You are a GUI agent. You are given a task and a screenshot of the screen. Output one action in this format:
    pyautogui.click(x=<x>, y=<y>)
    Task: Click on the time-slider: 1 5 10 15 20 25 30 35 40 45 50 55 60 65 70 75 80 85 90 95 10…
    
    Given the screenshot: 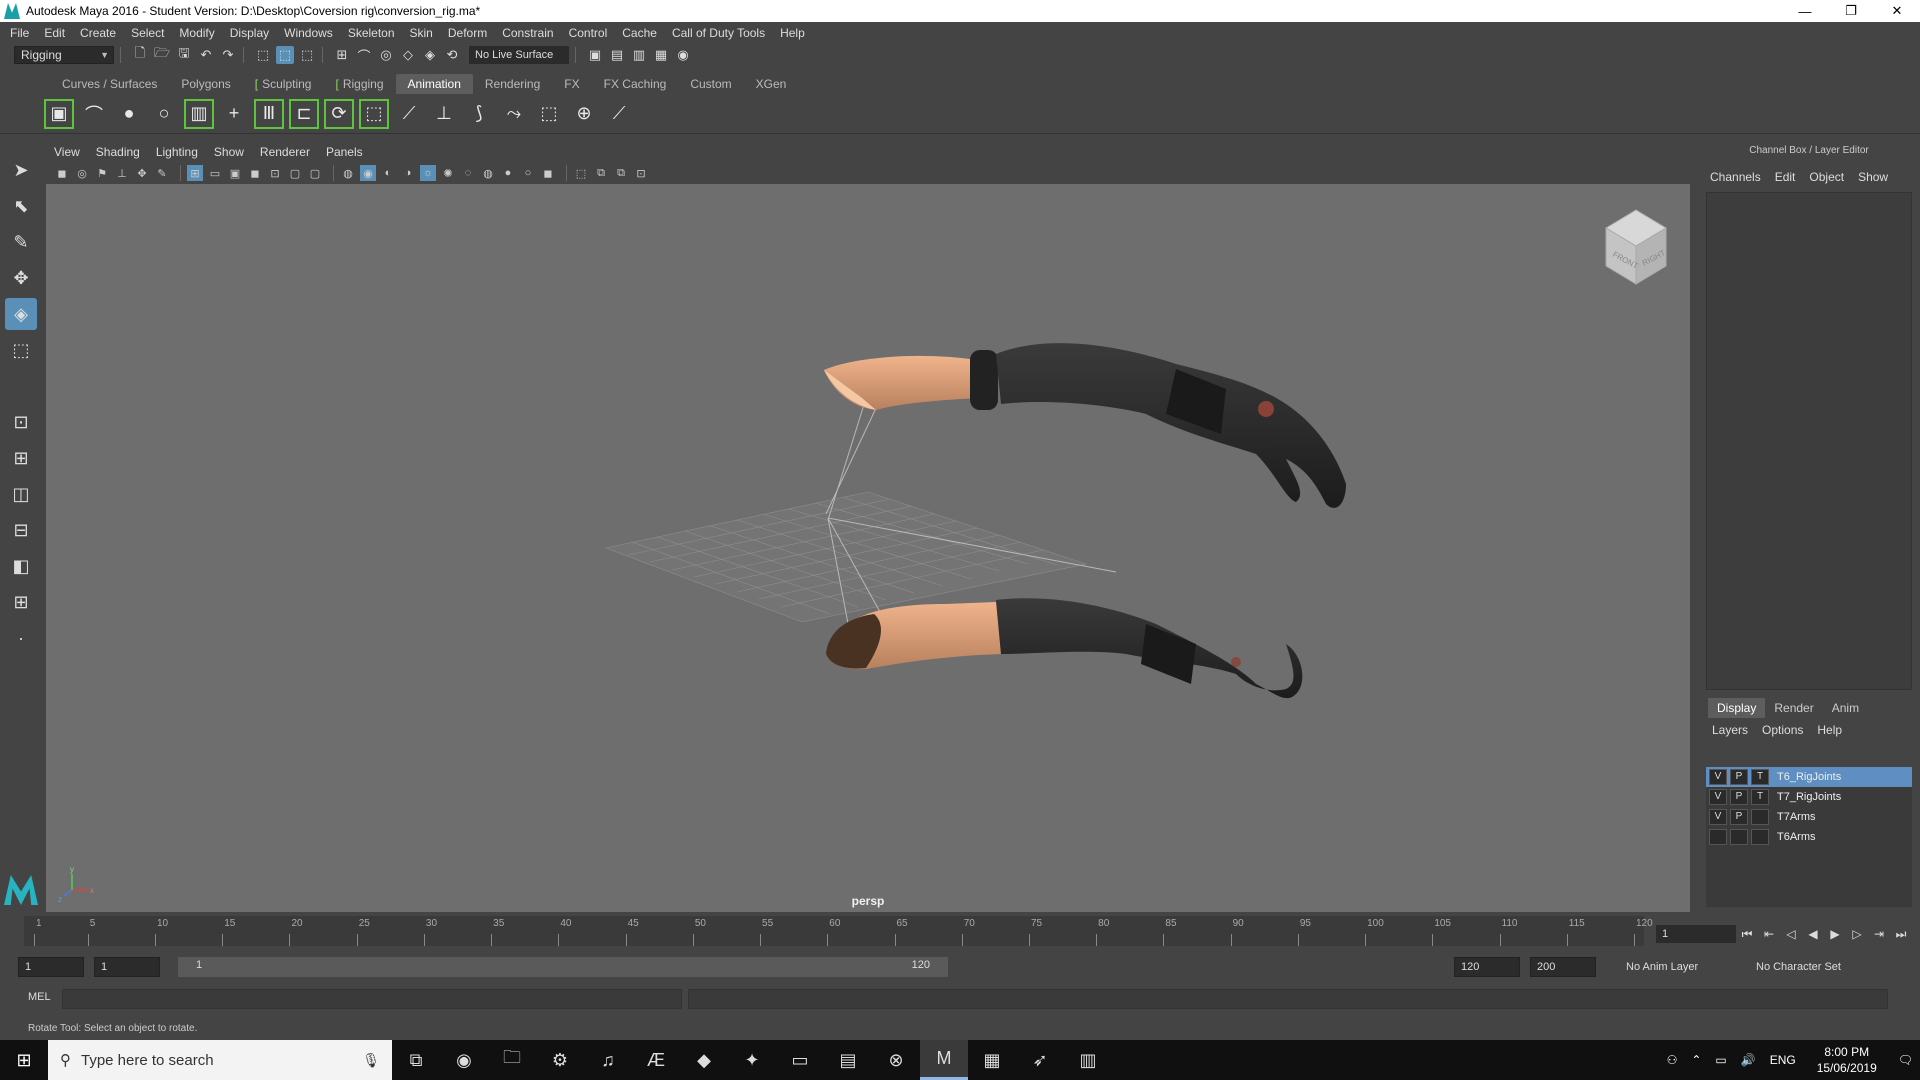 What is the action you would take?
    pyautogui.click(x=838, y=931)
    